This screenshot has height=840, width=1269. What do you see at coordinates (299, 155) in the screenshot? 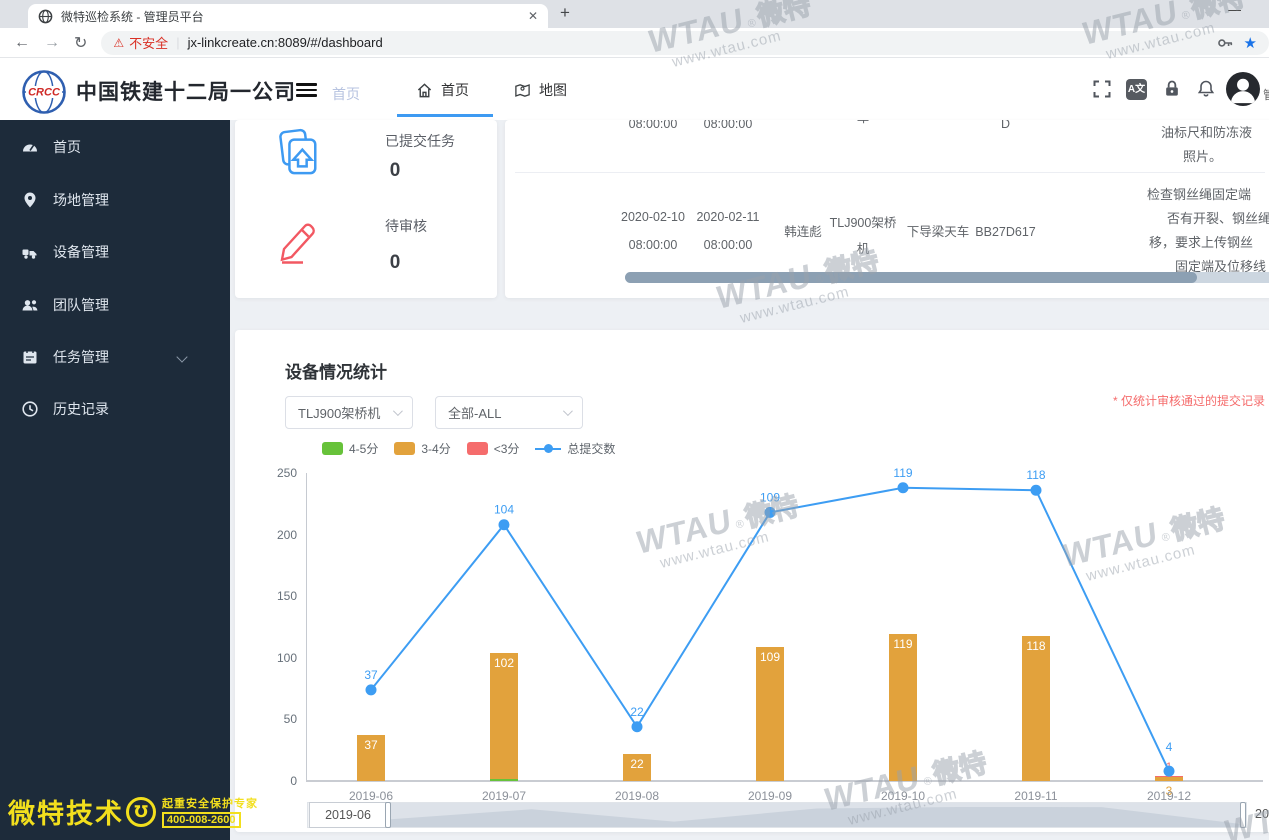
I see `submit-pages-icon` at bounding box center [299, 155].